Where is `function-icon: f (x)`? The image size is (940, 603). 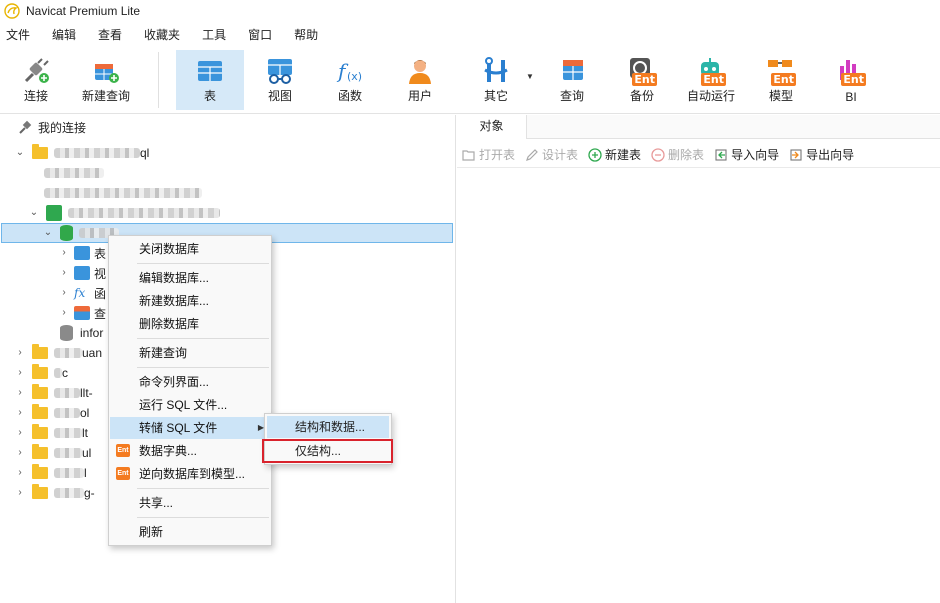
function-icon: f (x) is located at coordinates (349, 71).